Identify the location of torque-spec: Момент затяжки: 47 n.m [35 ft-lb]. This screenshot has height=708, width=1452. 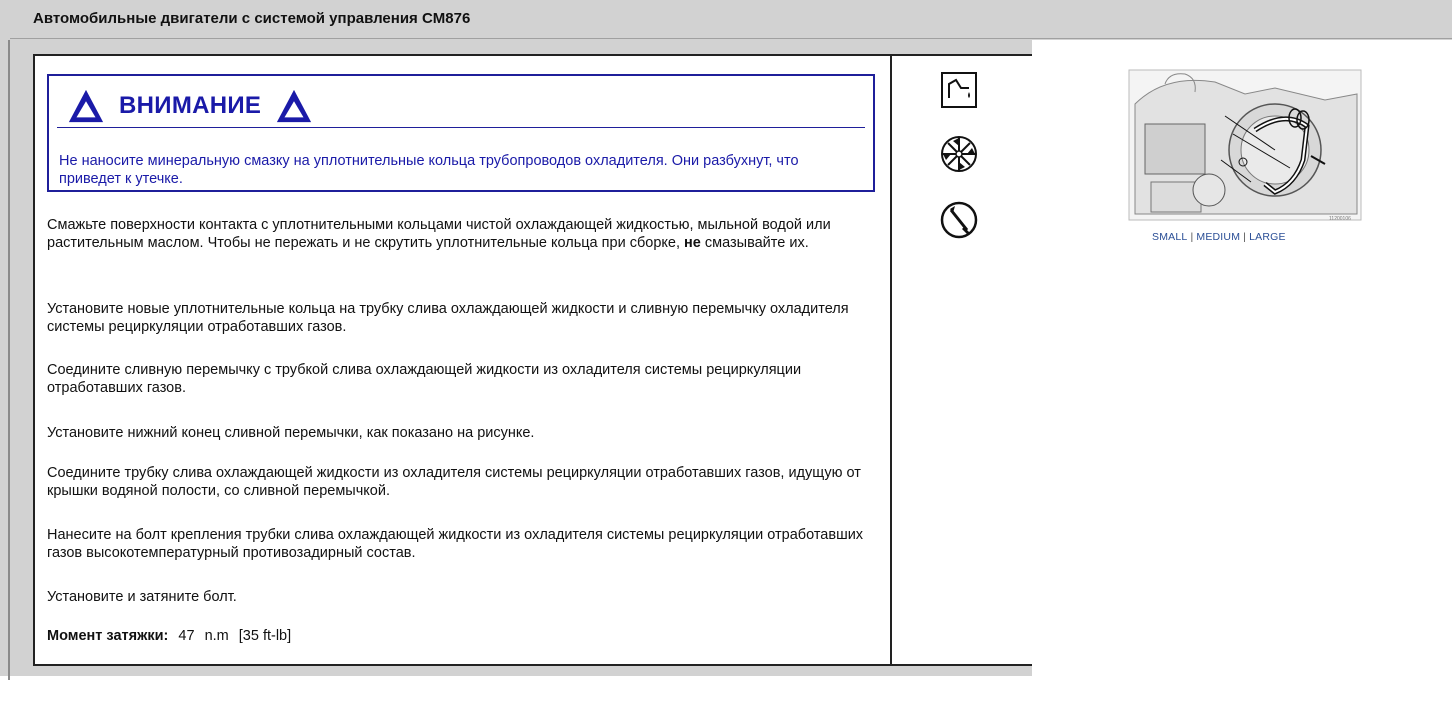
(169, 636).